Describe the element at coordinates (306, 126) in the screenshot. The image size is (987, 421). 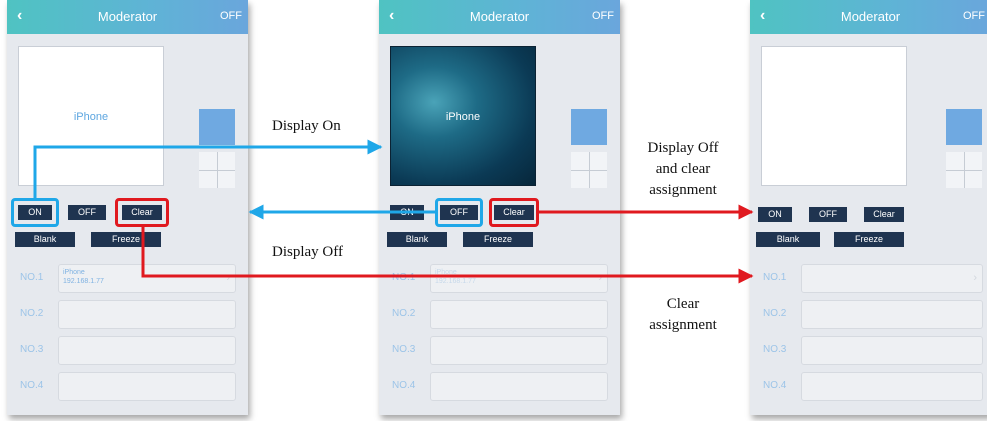
I see `display-on-label: Display On` at that location.